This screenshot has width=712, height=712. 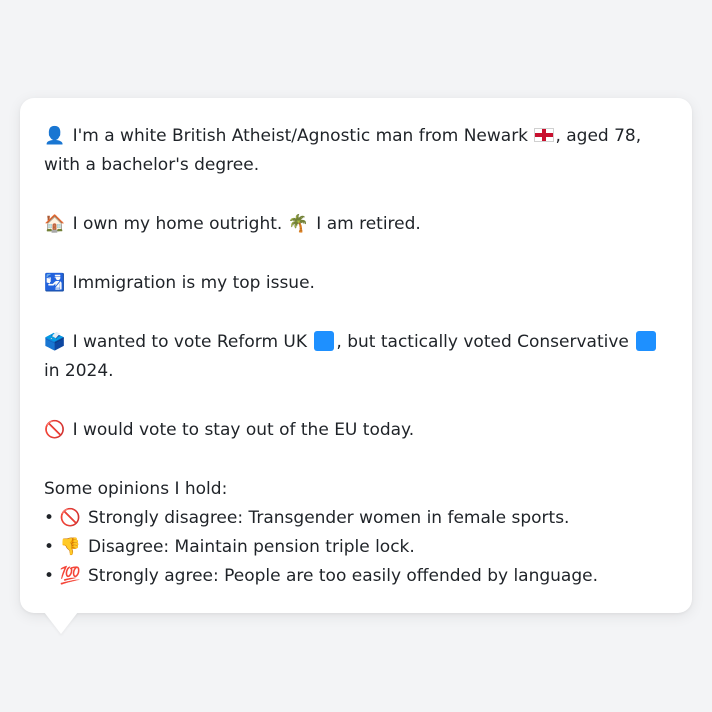 I want to click on reform-color-square-icon, so click(x=324, y=341).